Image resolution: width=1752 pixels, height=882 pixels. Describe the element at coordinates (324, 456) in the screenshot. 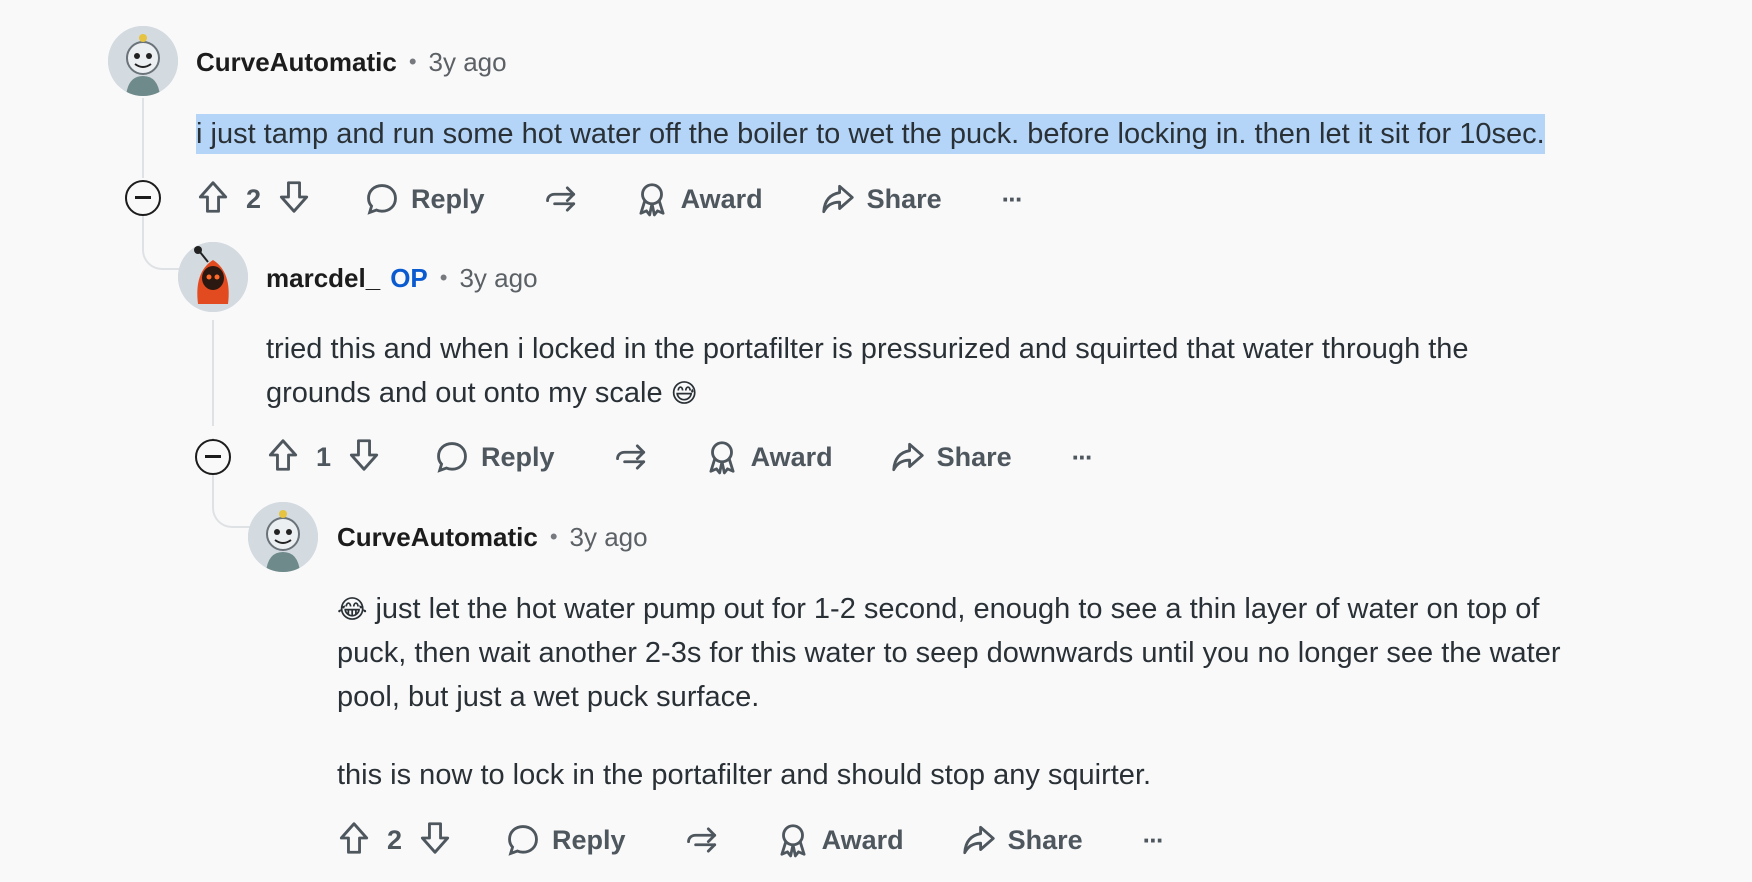

I see `vote-count: 1` at that location.